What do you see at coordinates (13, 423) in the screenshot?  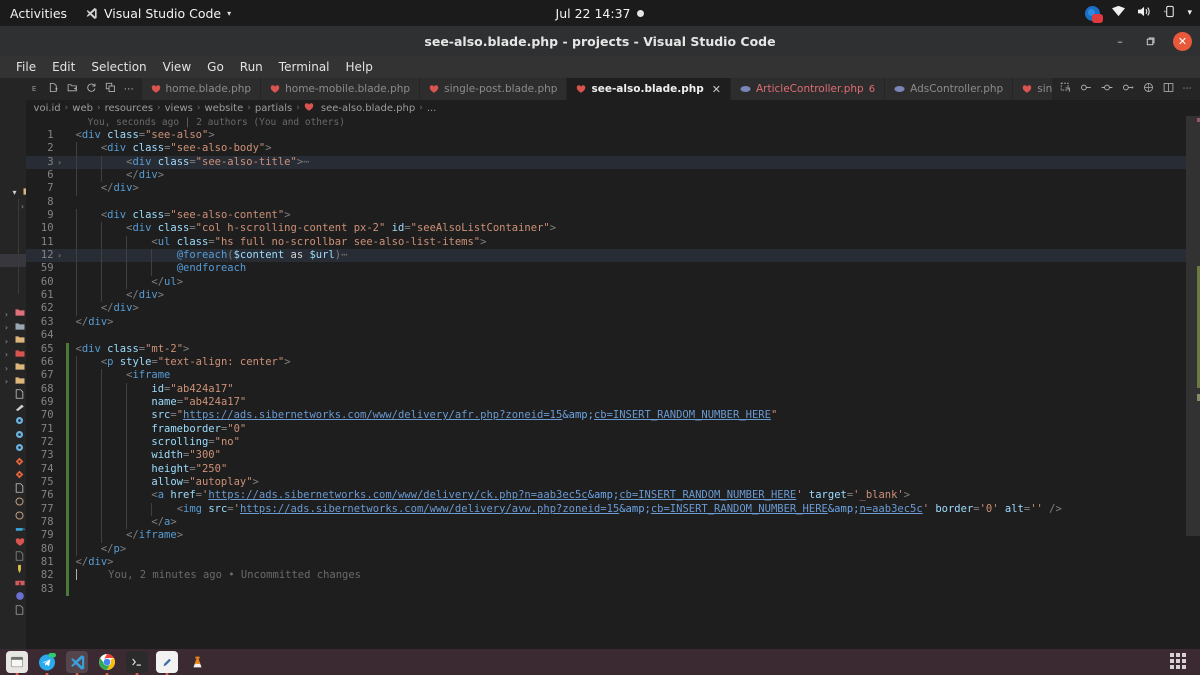 I see `tree-file: .env` at bounding box center [13, 423].